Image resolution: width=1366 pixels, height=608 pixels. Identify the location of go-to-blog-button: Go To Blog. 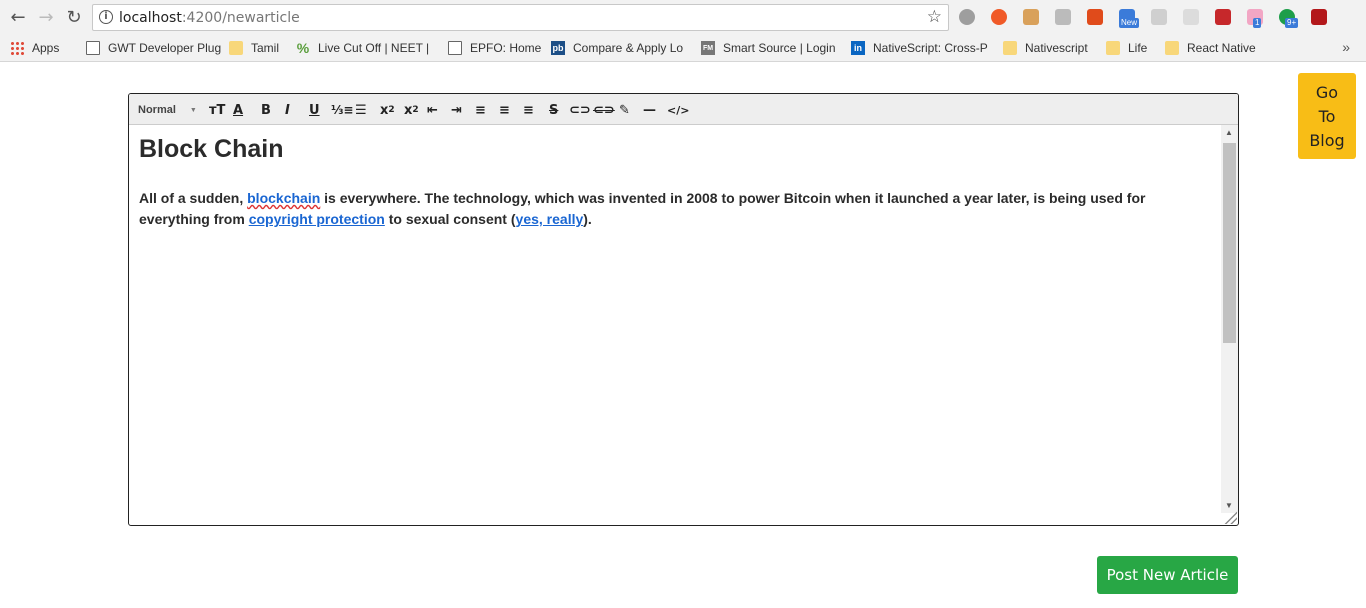
(1327, 116).